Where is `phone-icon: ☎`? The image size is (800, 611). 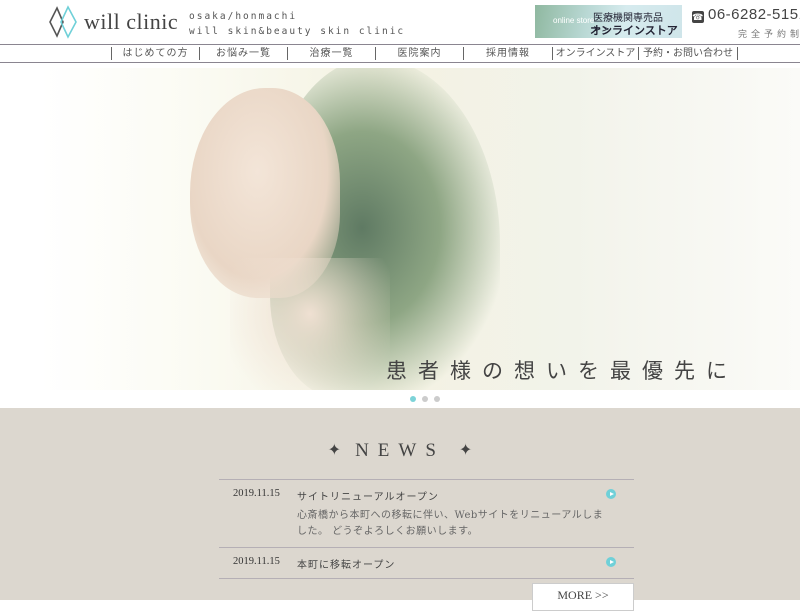 phone-icon: ☎ is located at coordinates (698, 17).